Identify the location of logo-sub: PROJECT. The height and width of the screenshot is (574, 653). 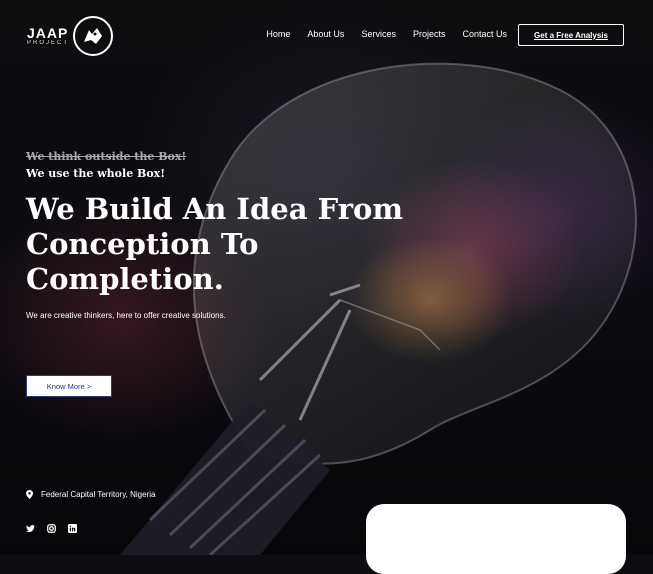
(48, 43).